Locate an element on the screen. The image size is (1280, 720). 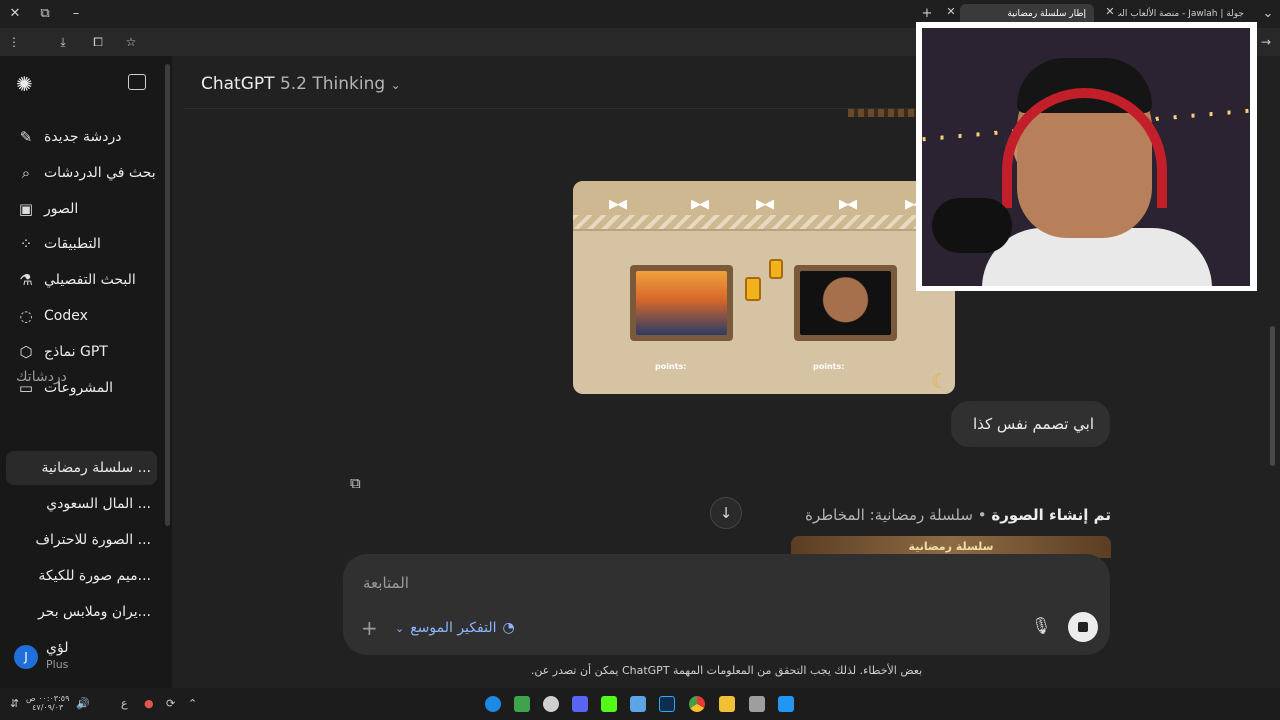
sidebar-item-0: ✎ دردشة جديدة is located at coordinates (86, 137).